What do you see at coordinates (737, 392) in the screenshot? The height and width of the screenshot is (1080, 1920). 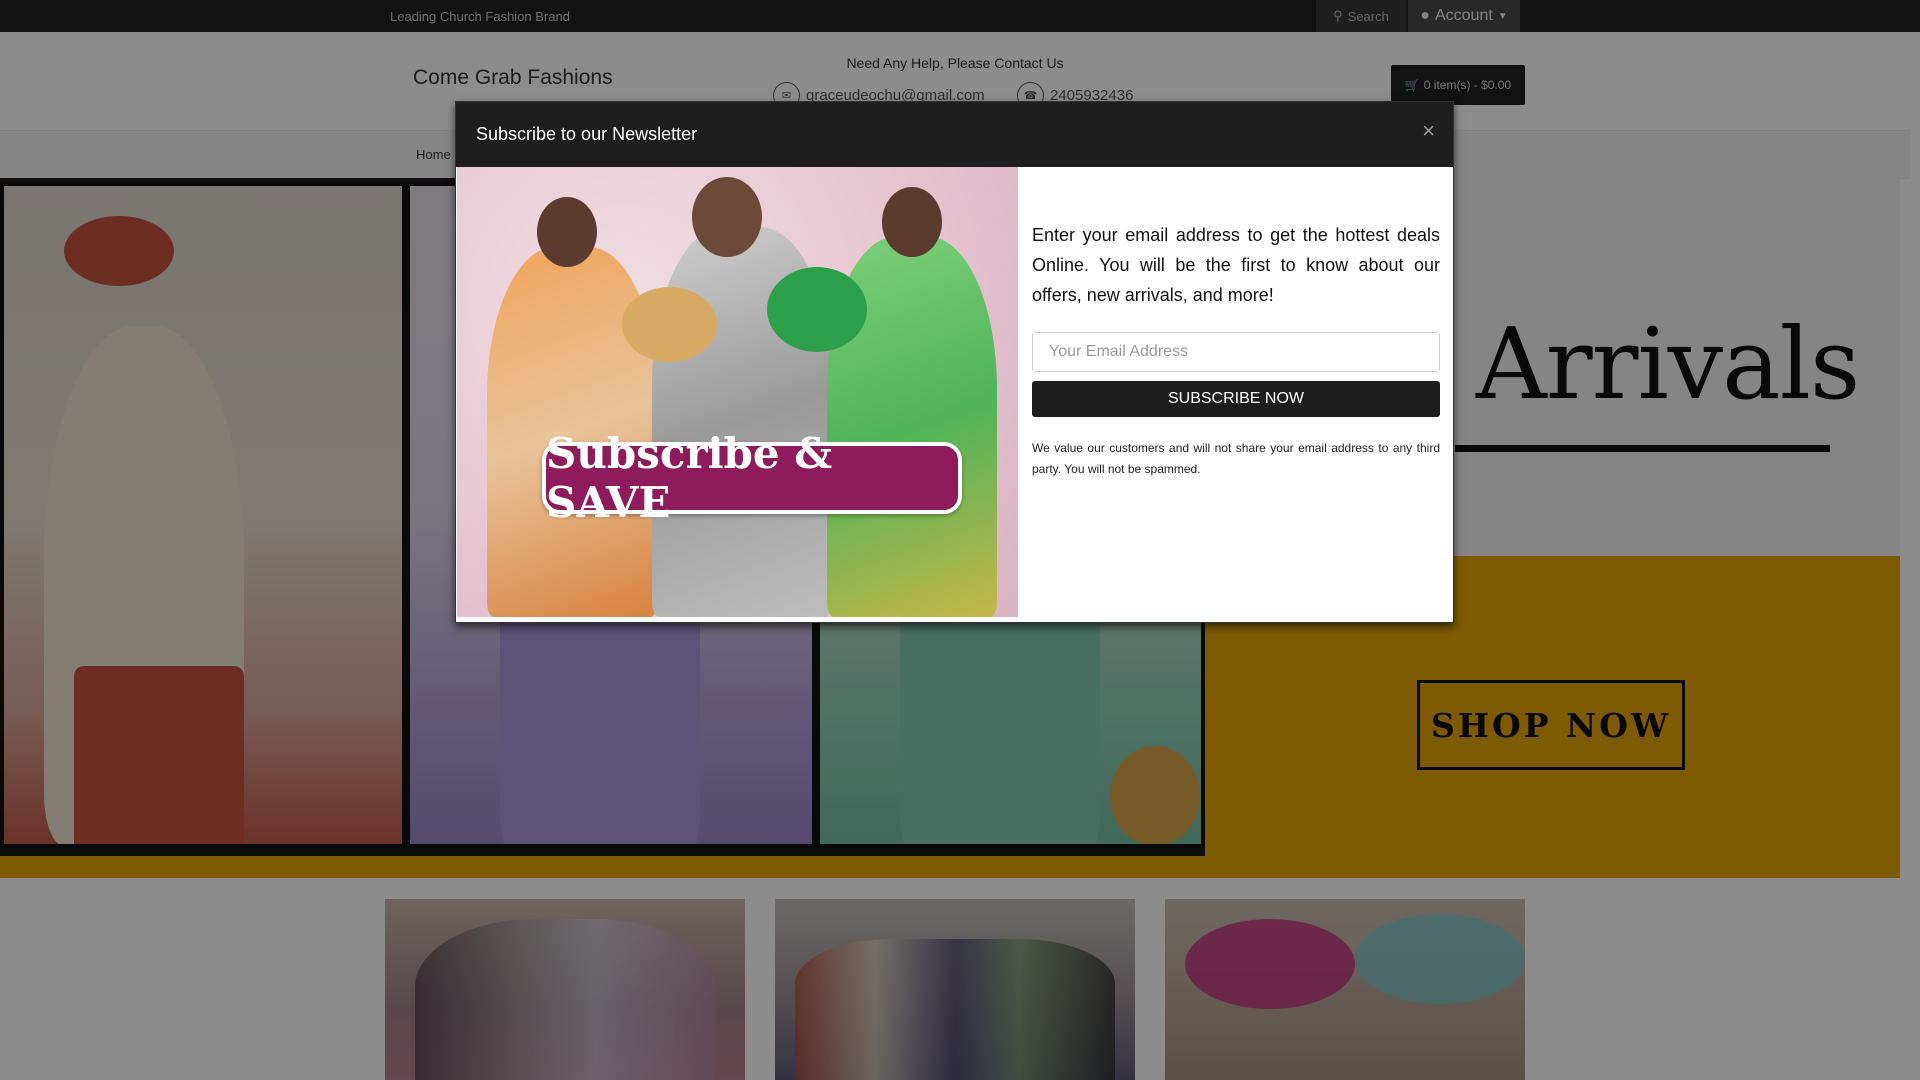 I see `subscribe-promo-image: Subscribe & SAVE` at bounding box center [737, 392].